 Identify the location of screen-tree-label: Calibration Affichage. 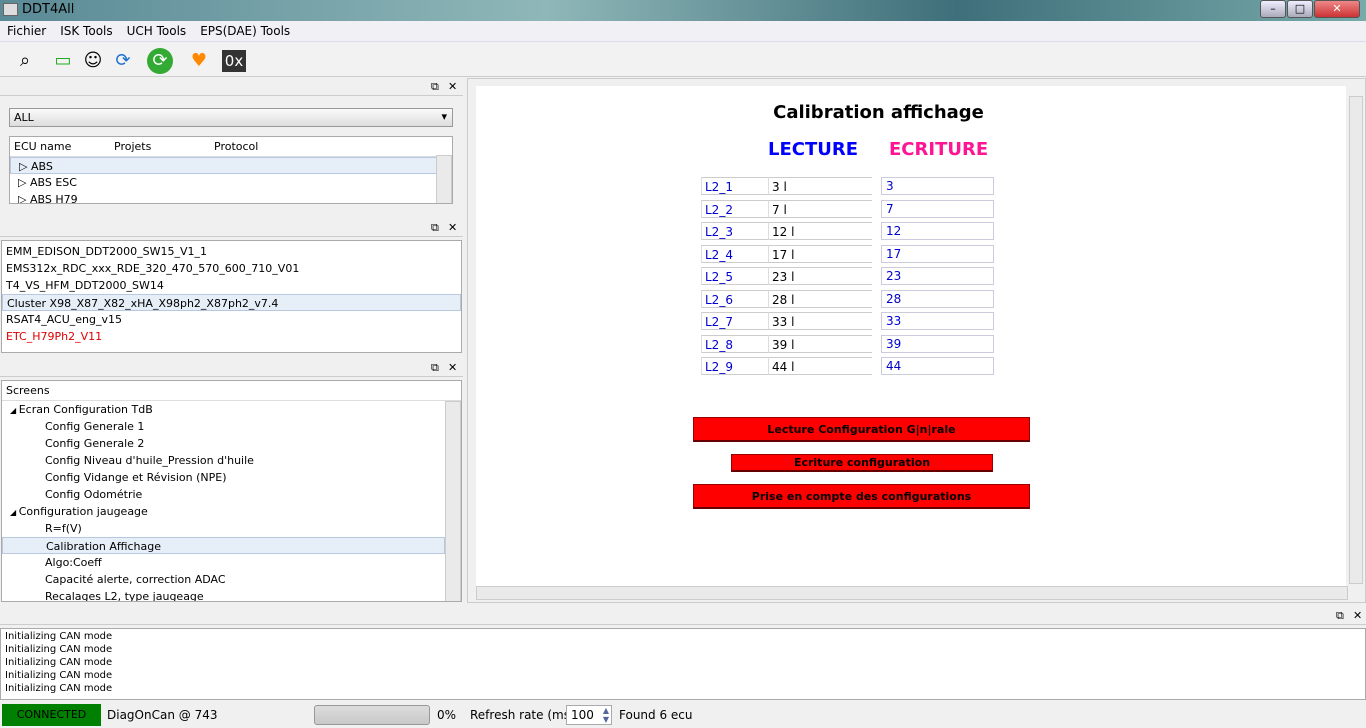
(104, 546).